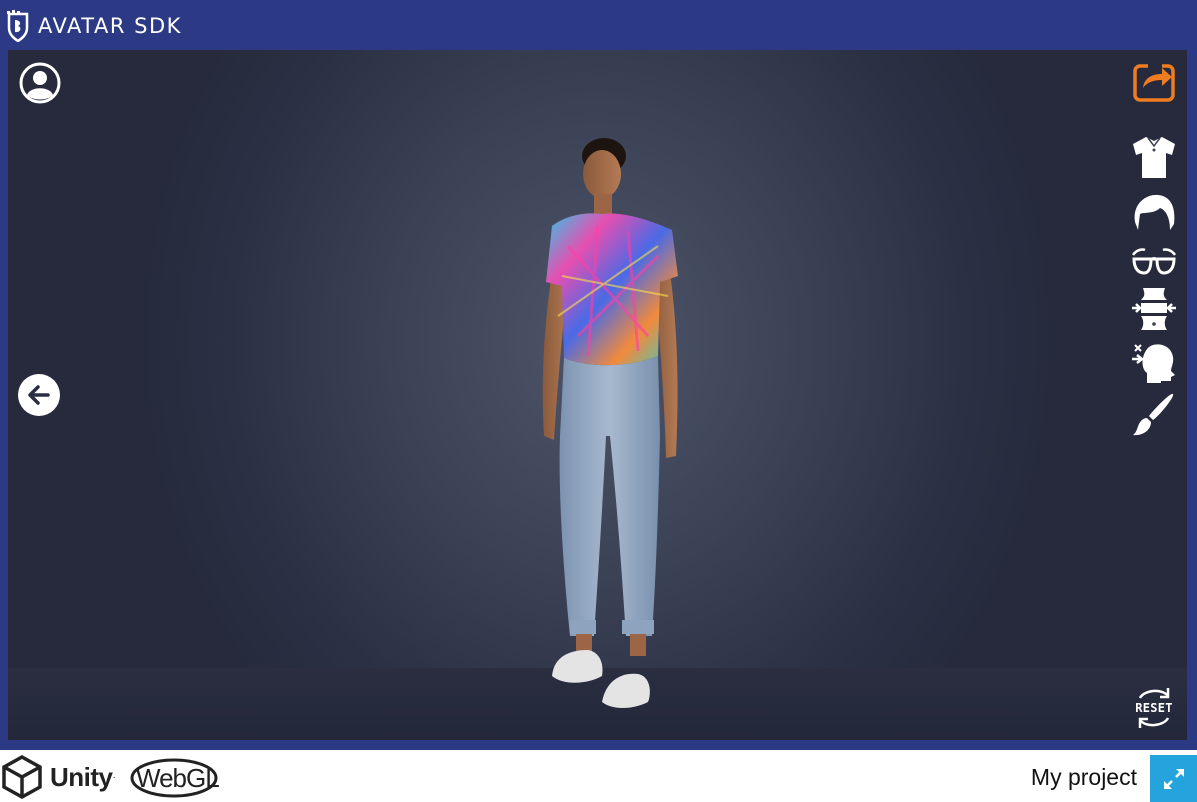 This screenshot has height=802, width=1197. I want to click on head-shape-icon, so click(1153, 363).